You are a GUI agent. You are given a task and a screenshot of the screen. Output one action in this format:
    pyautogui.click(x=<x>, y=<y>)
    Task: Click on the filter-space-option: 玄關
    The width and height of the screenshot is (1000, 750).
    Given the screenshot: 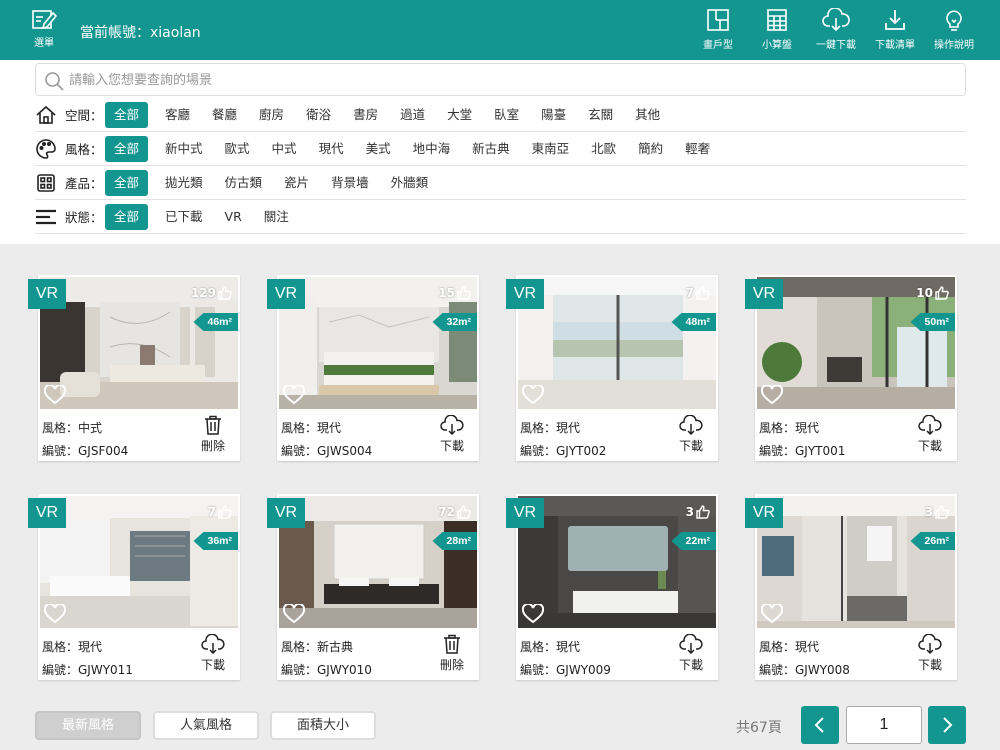 What is the action you would take?
    pyautogui.click(x=600, y=115)
    